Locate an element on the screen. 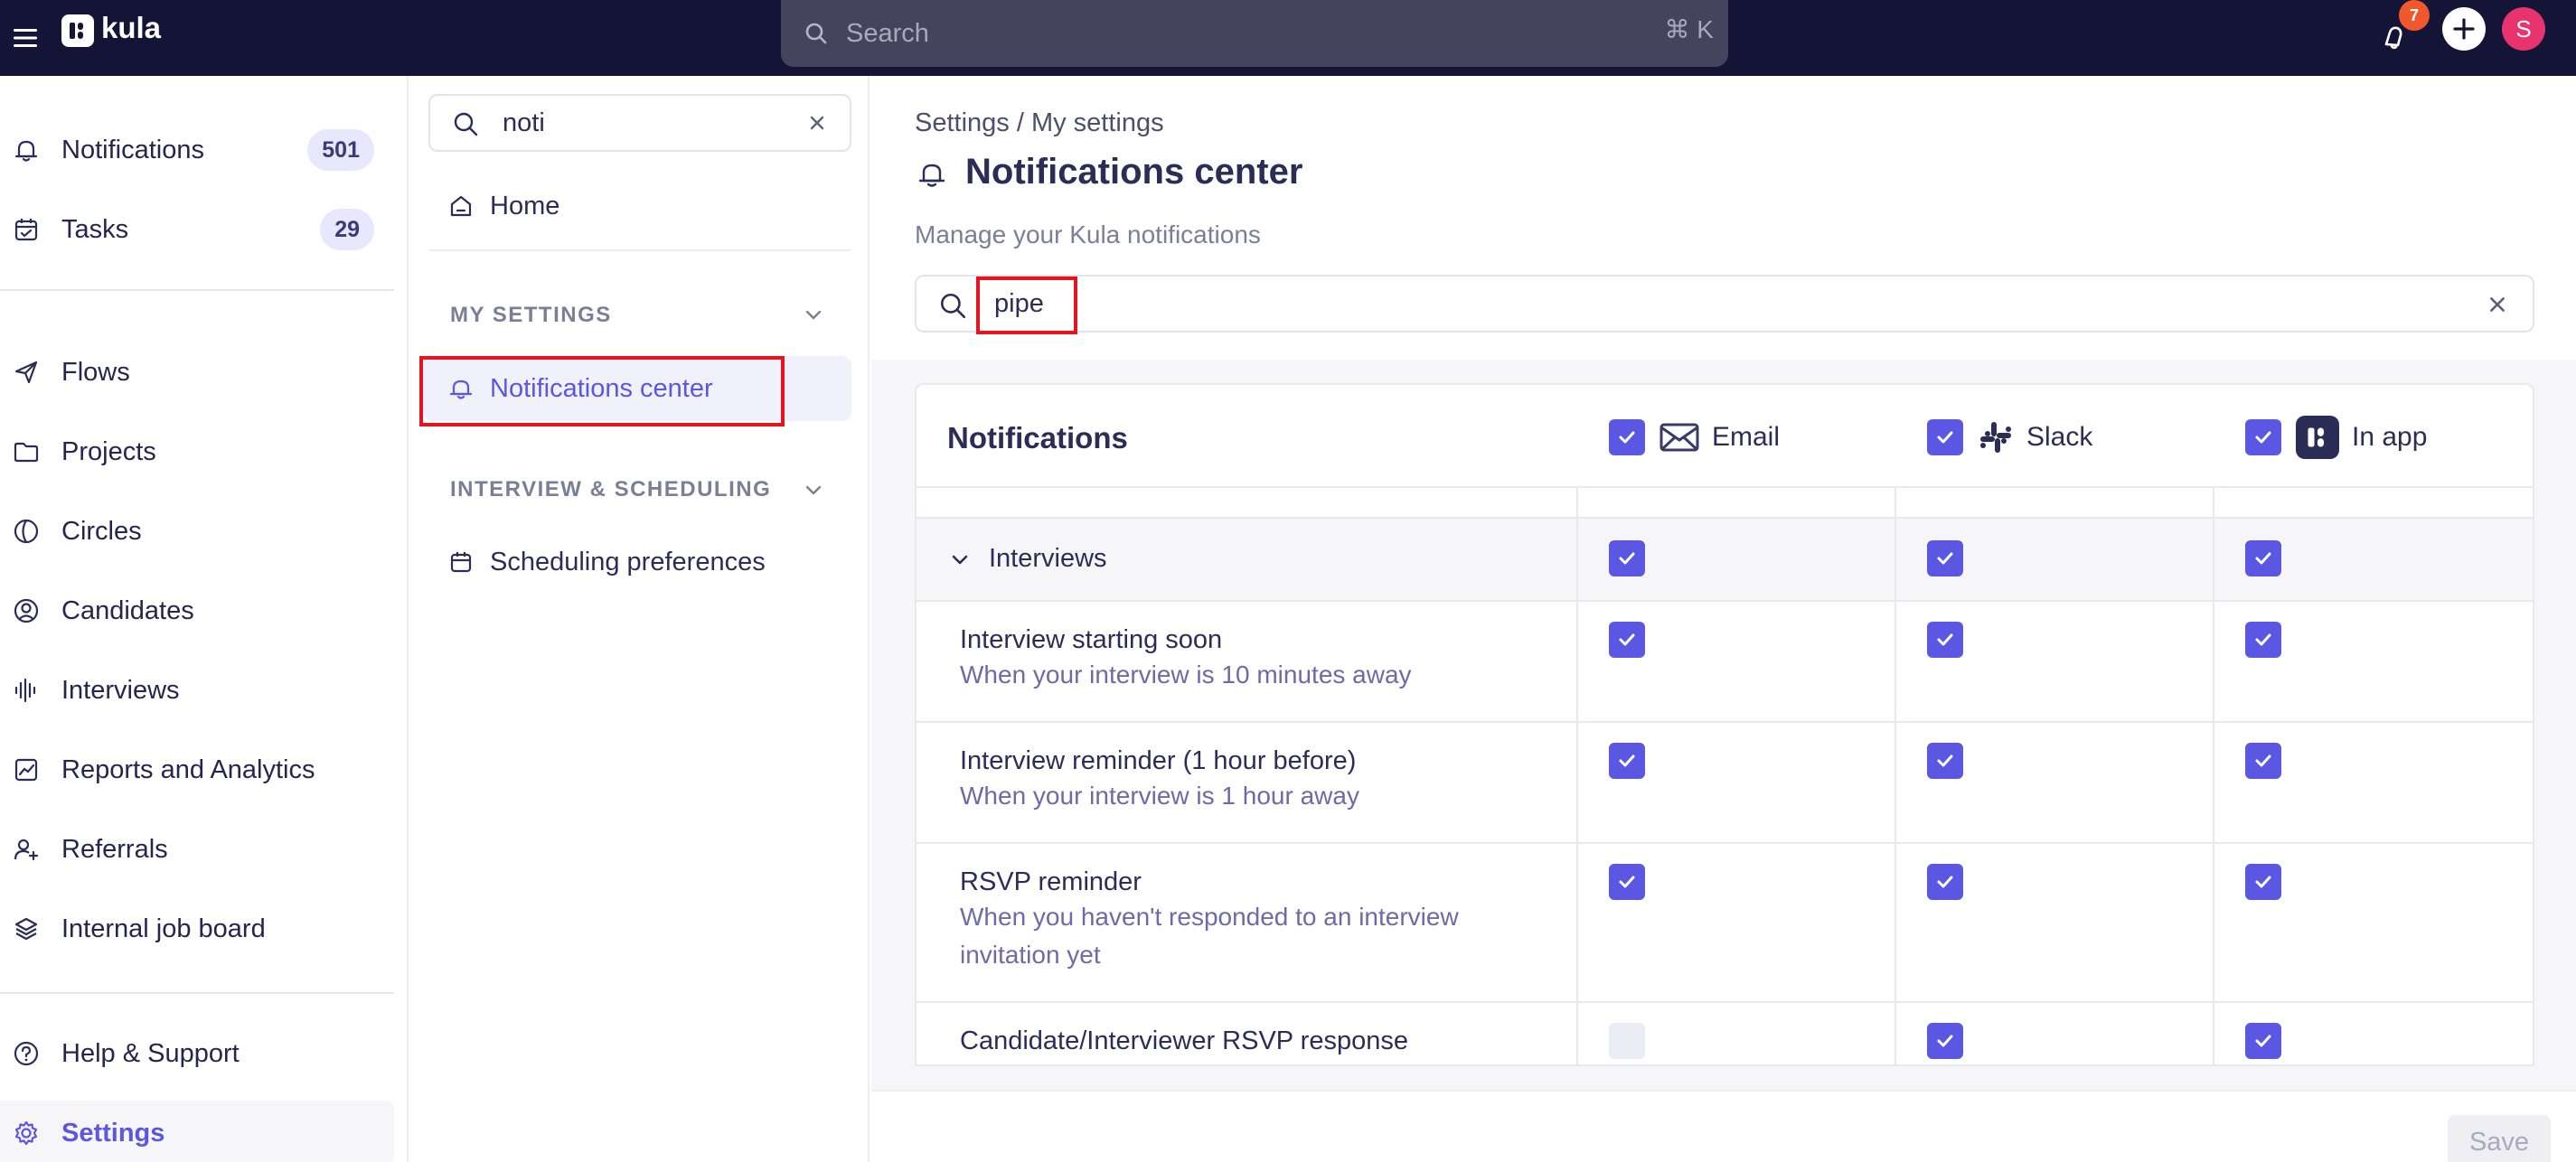 This screenshot has width=2576, height=1162. nav-item-notifications: Notifications 501 is located at coordinates (197, 150).